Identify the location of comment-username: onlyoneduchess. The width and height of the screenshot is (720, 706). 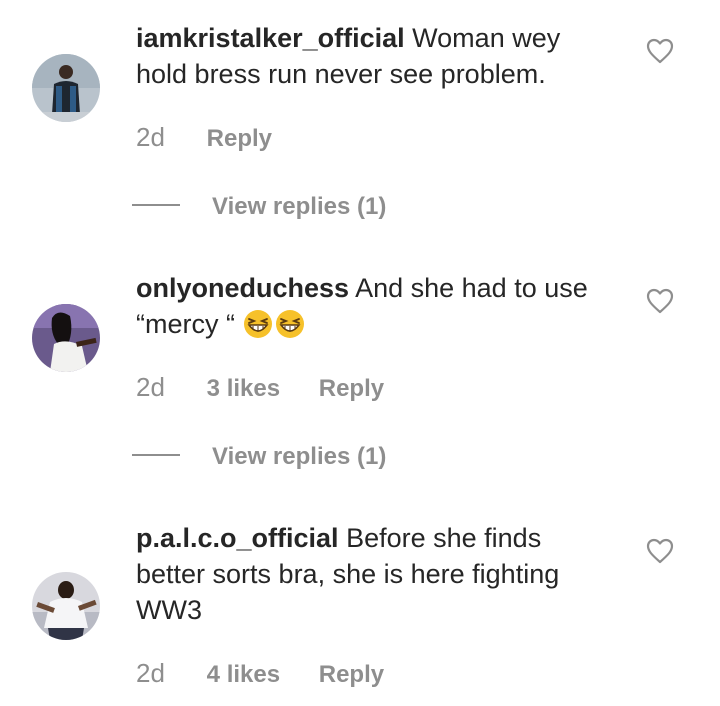
(242, 288).